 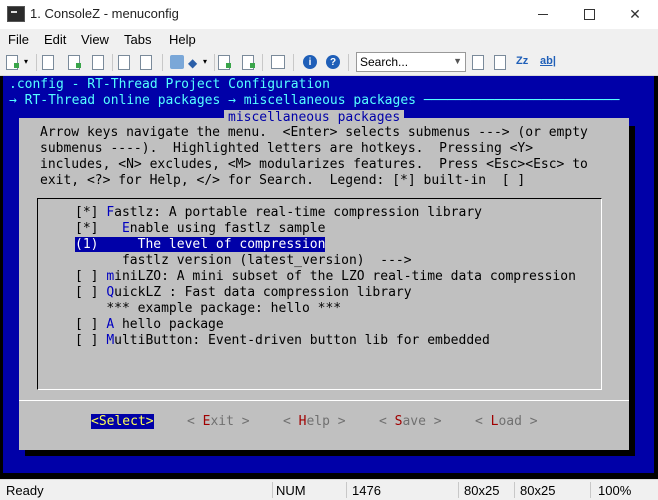 I want to click on button-label: oad >, so click(x=518, y=421).